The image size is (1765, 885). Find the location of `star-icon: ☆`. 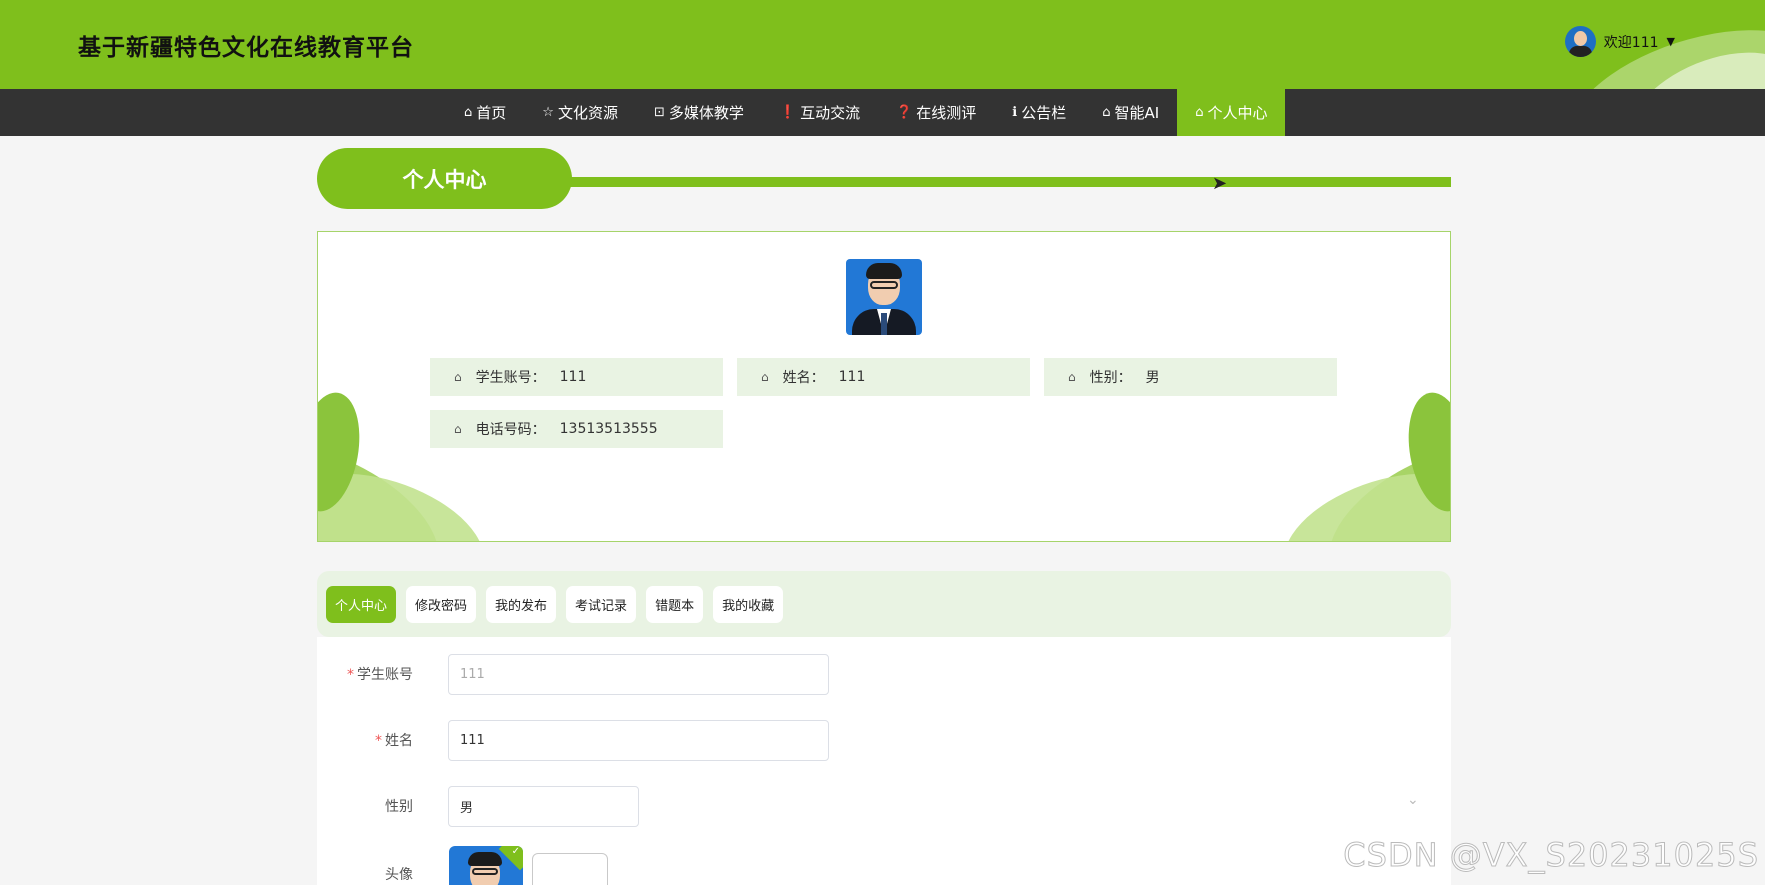

star-icon: ☆ is located at coordinates (548, 112).